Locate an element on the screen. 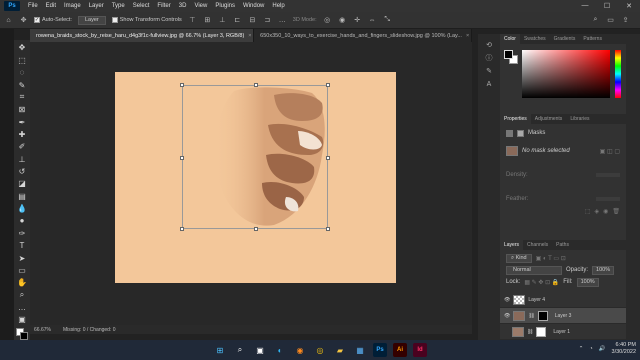  tab-layers: Layers is located at coordinates (512, 245).